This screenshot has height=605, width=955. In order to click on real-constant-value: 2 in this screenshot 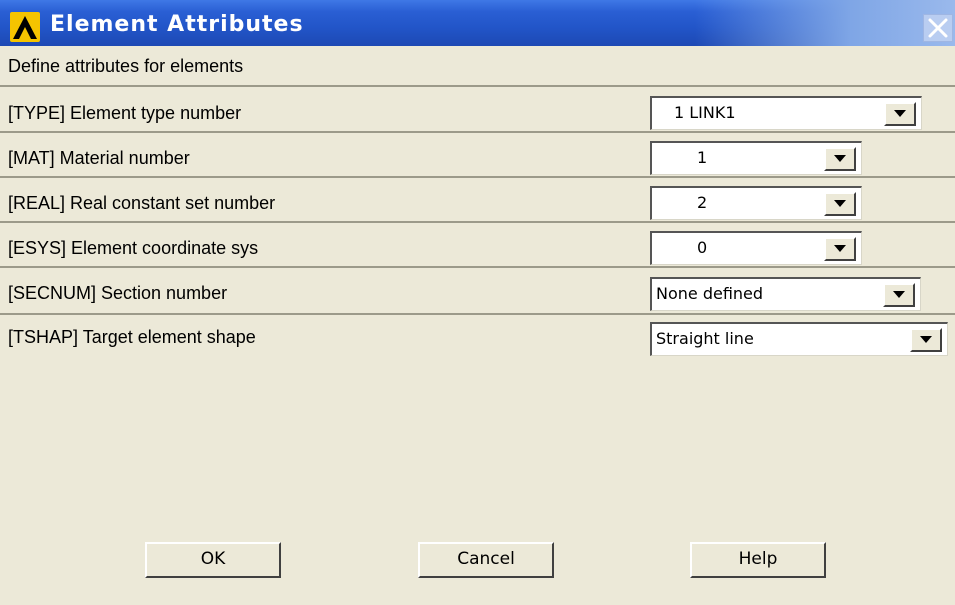, I will do `click(702, 202)`.